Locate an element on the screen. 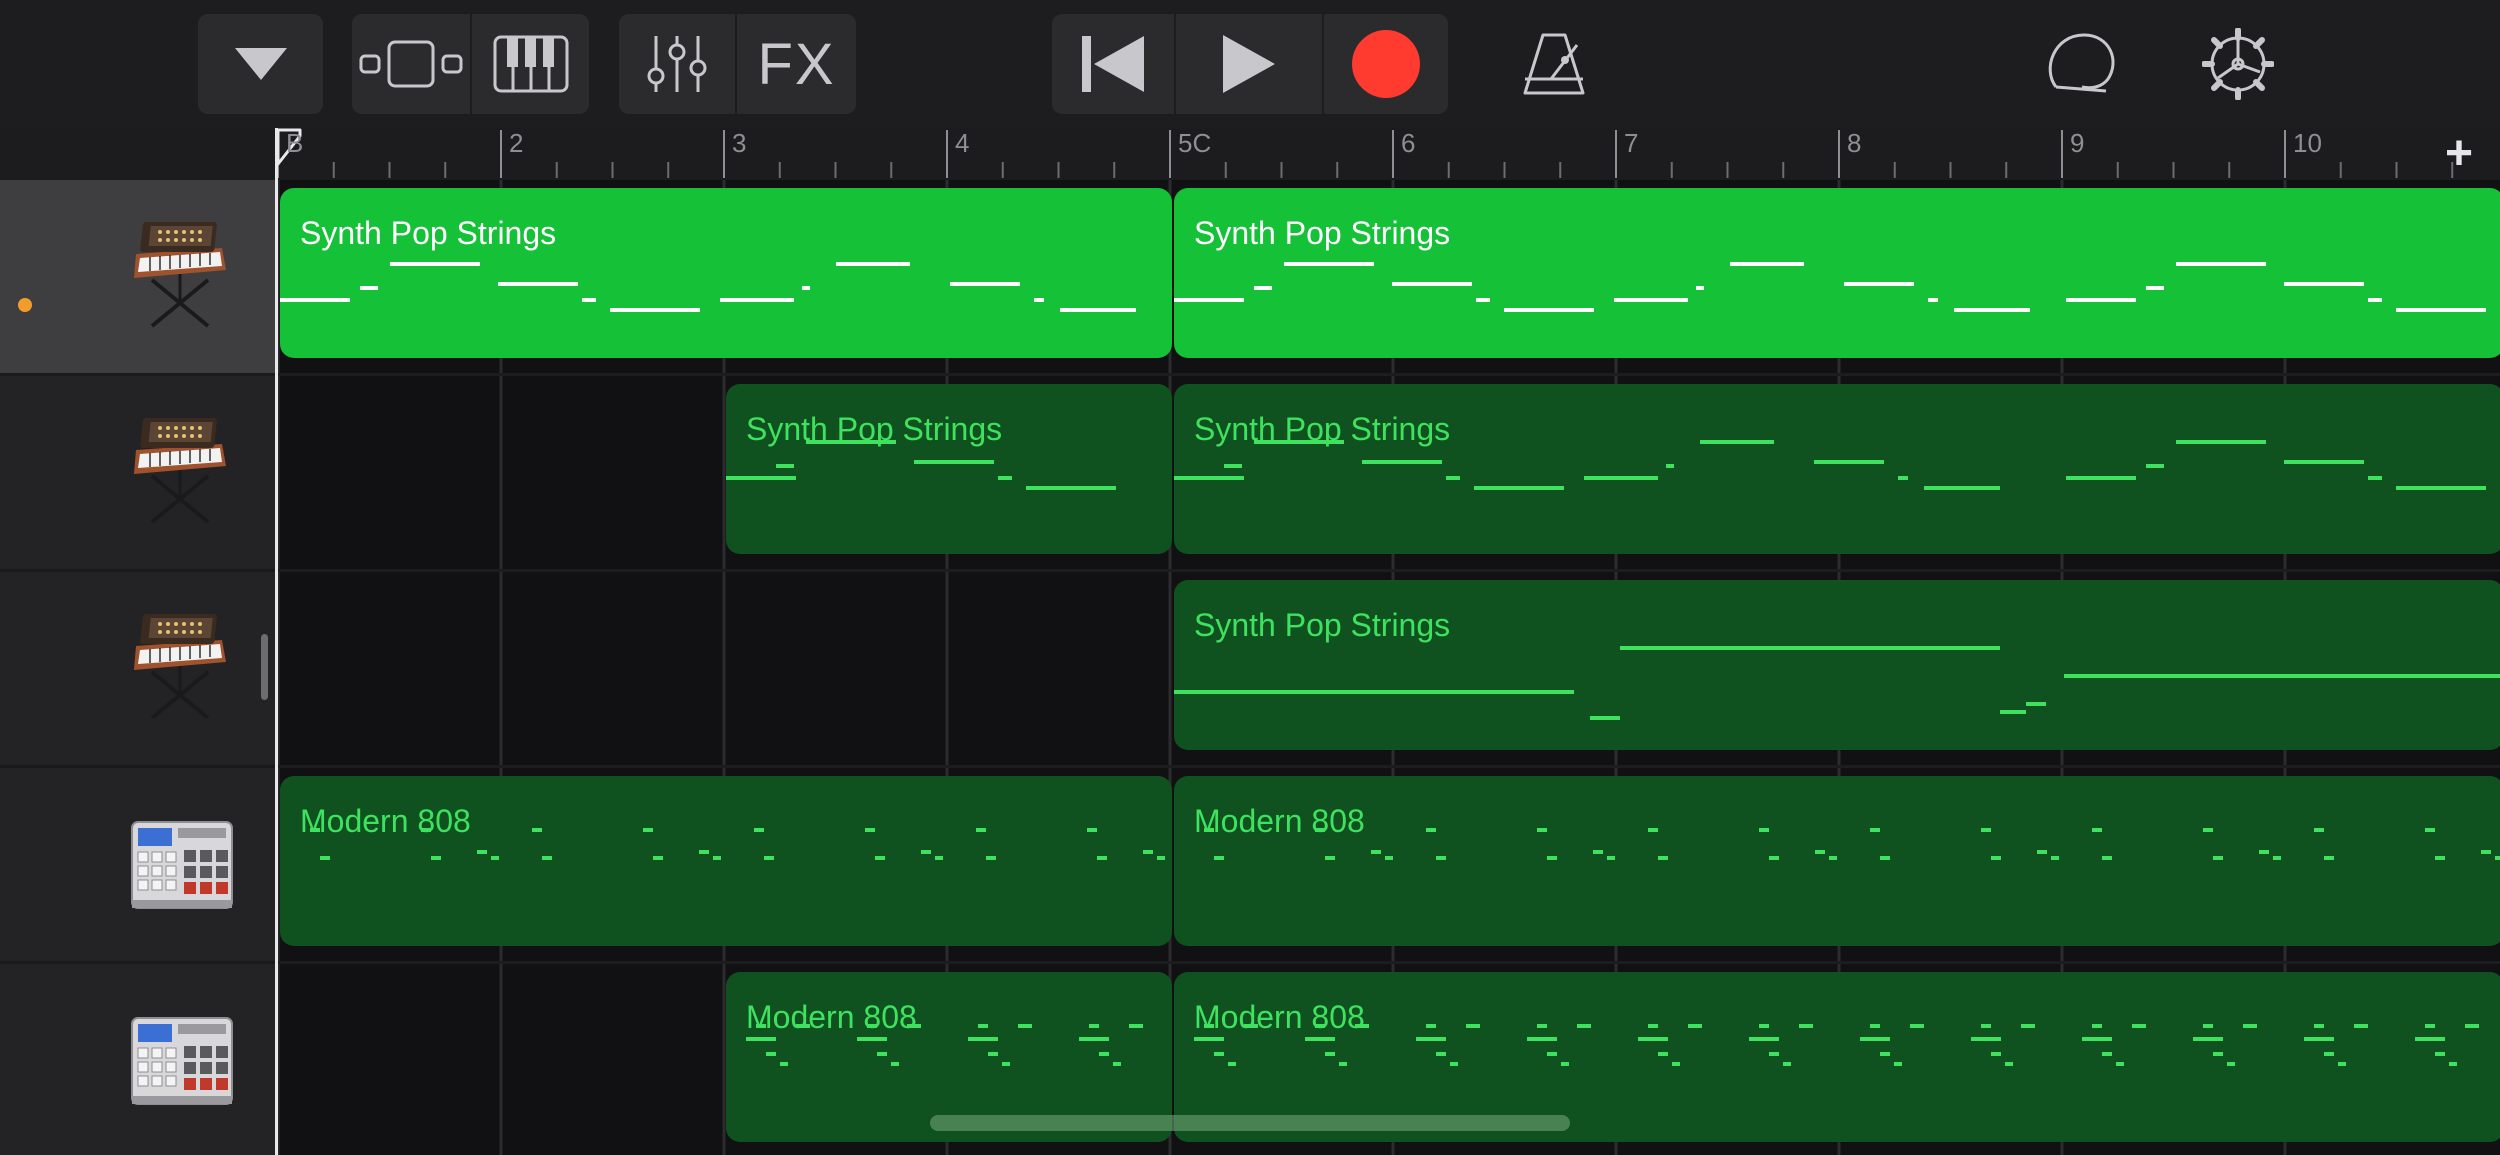 This screenshot has height=1155, width=2500. go-to-beginning-button is located at coordinates (1113, 64).